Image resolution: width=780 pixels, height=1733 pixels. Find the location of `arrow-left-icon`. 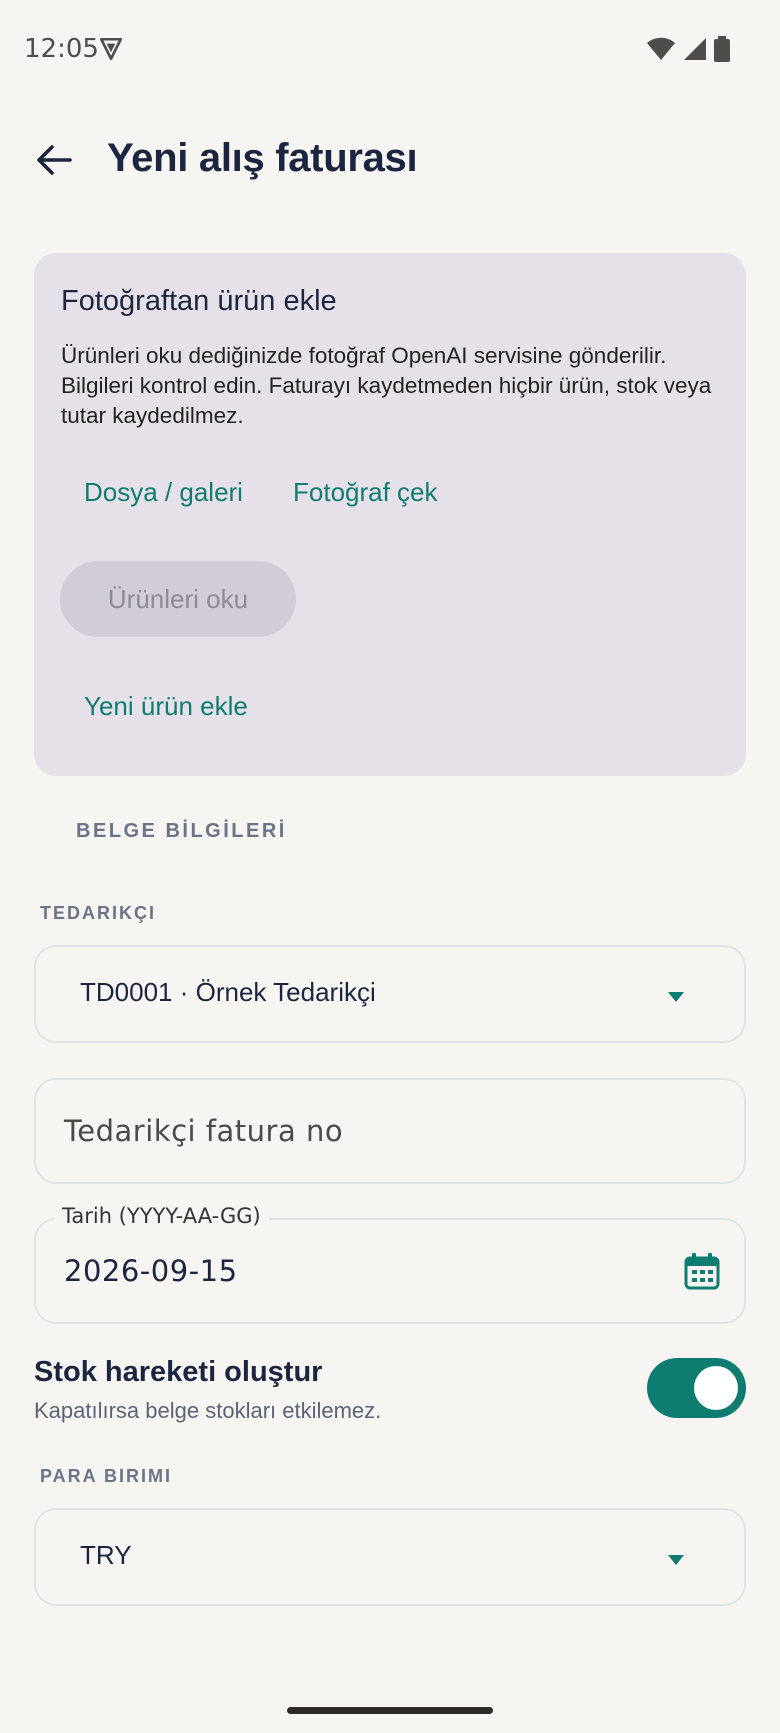

arrow-left-icon is located at coordinates (54, 162).